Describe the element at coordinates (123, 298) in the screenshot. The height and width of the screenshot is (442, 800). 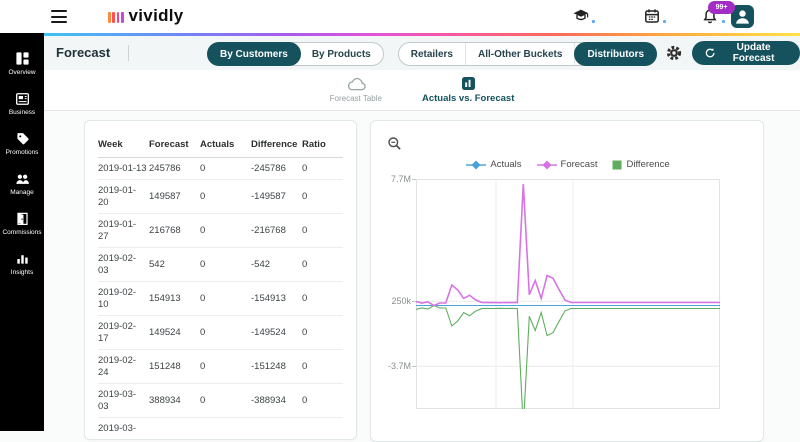
I see `cell-week: 2019-02- 10` at that location.